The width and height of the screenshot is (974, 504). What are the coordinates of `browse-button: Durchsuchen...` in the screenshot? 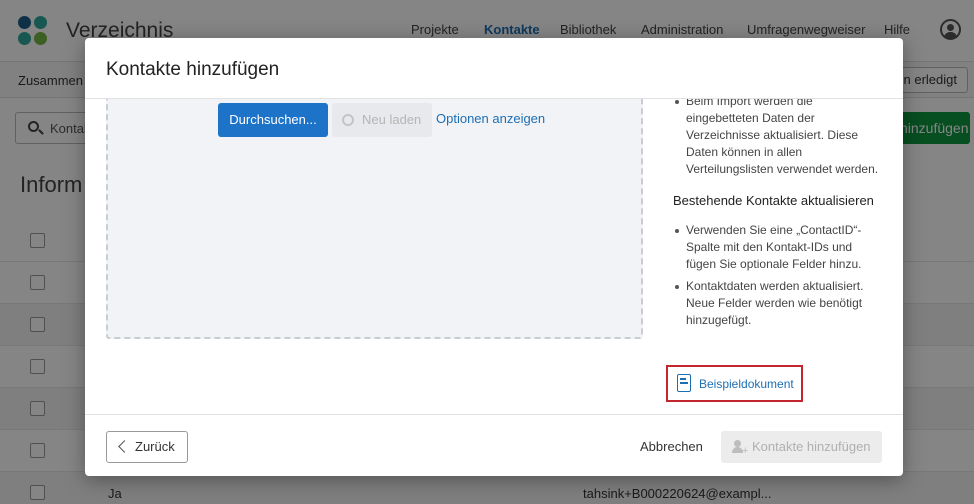 It's located at (273, 120).